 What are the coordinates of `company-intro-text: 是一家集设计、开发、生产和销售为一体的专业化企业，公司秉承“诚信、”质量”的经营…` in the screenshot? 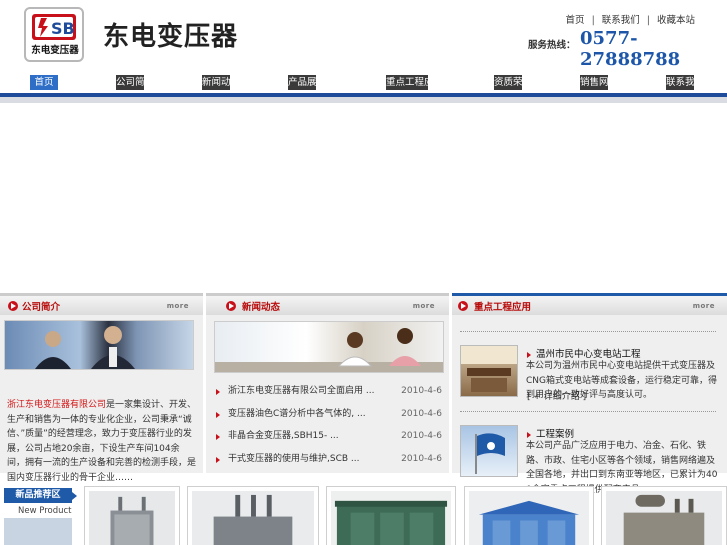 It's located at (102, 441).